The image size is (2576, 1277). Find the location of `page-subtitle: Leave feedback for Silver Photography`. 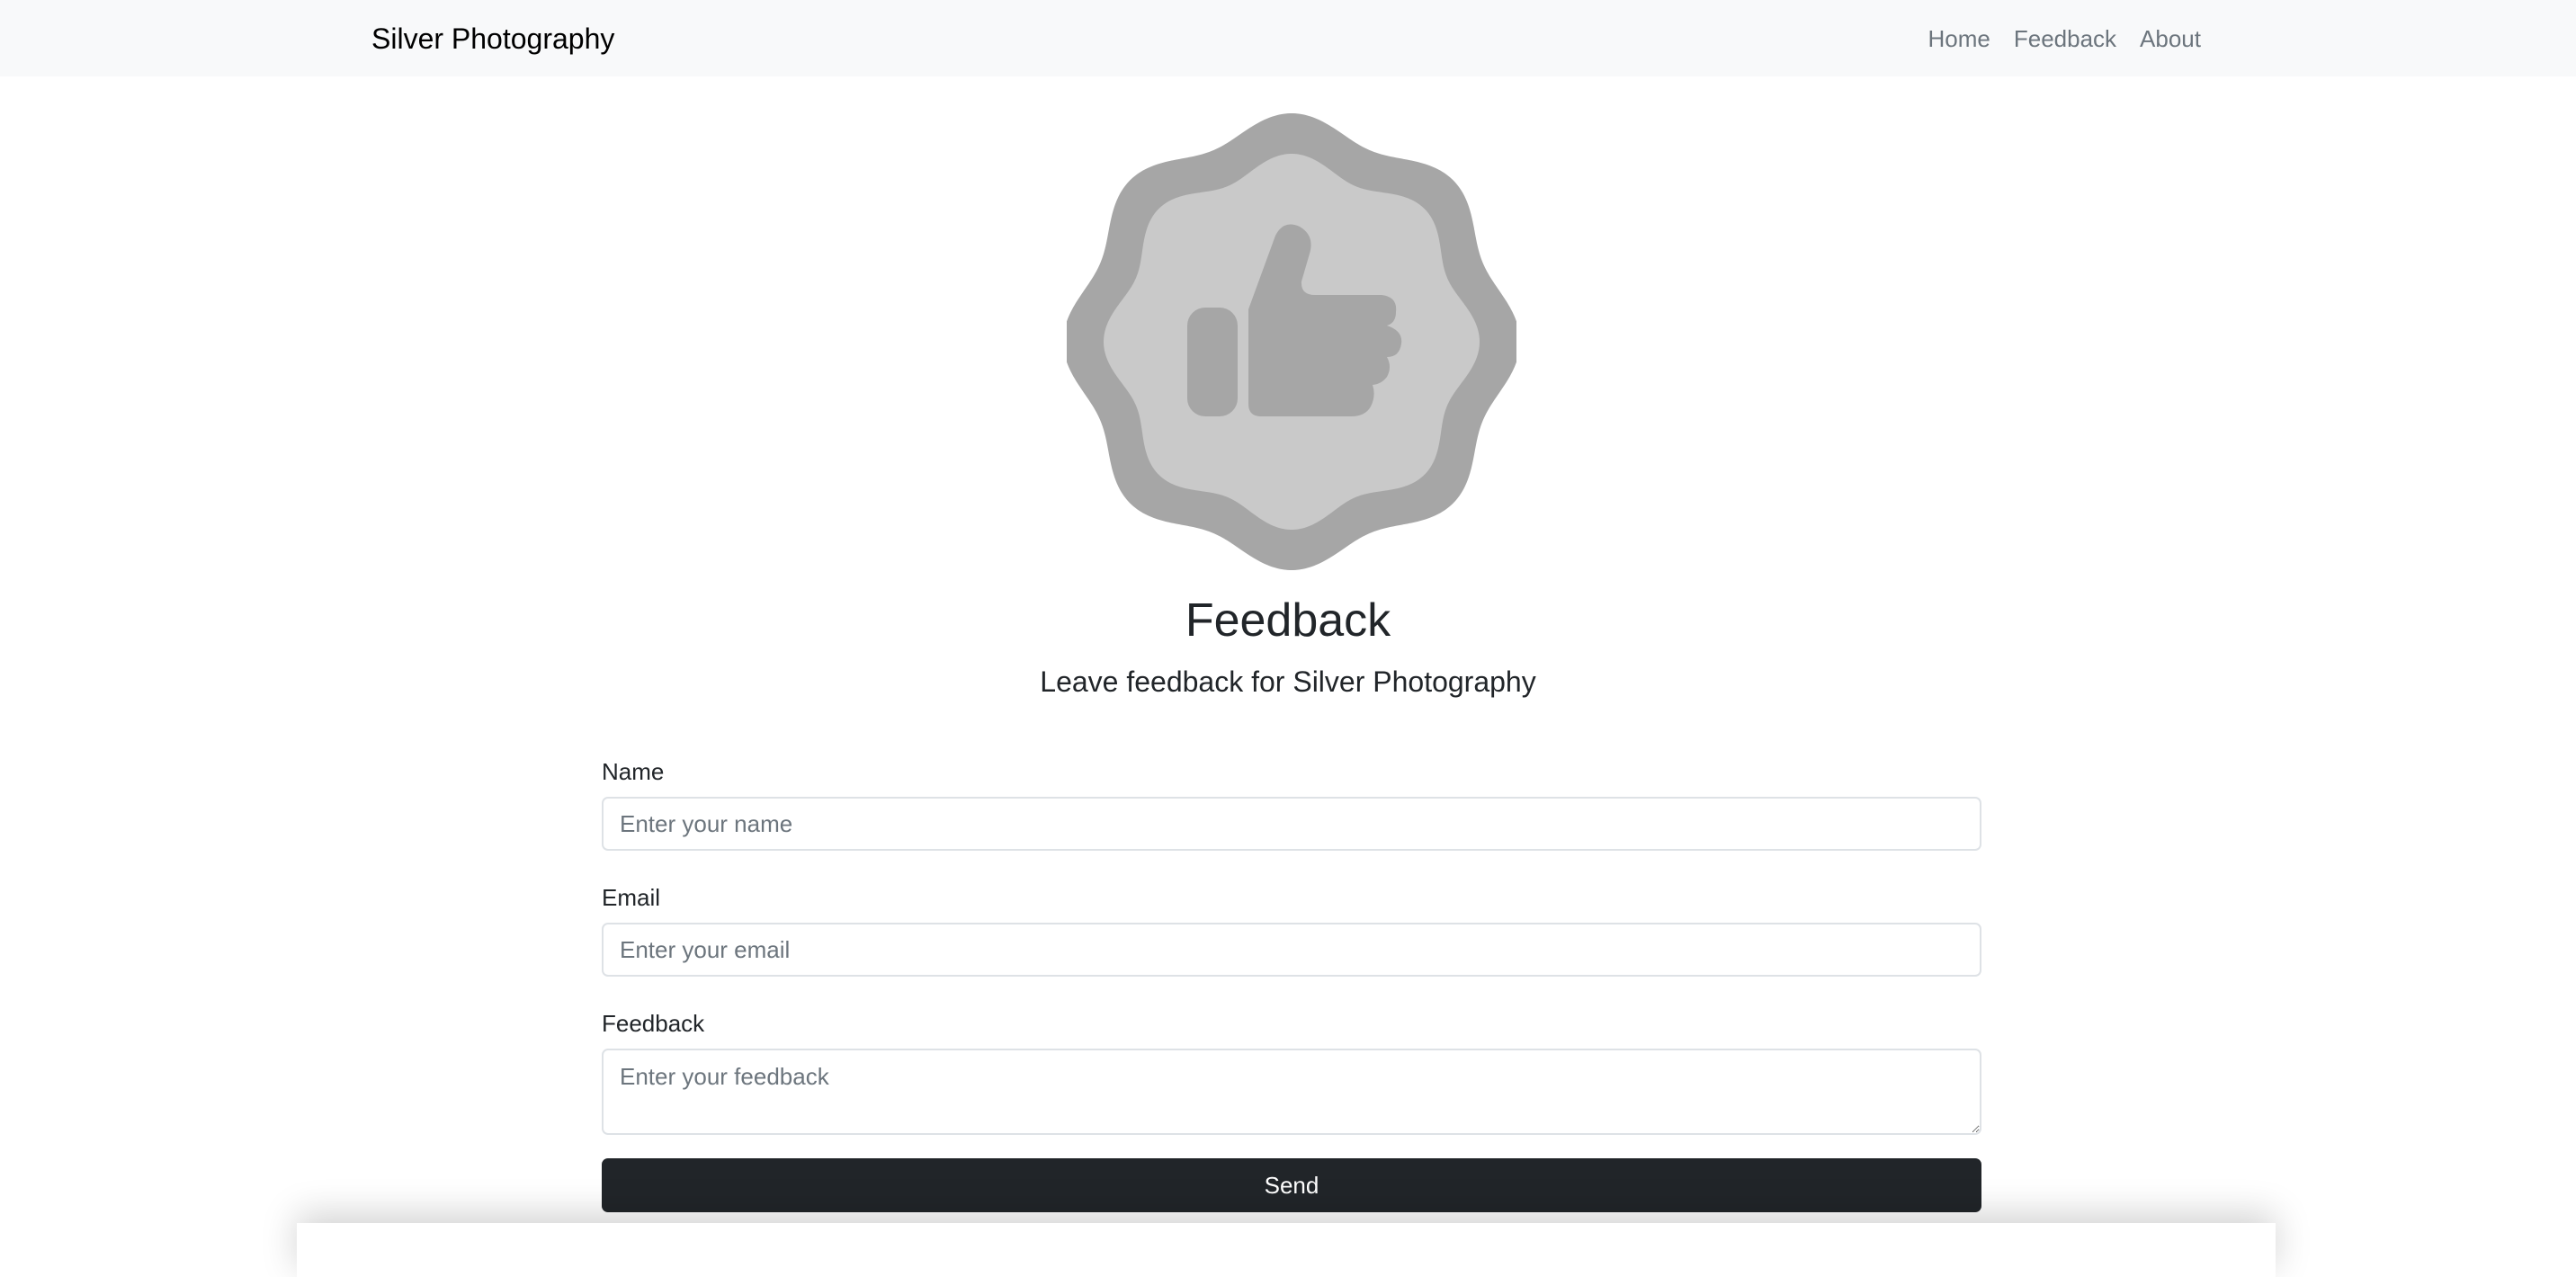

page-subtitle: Leave feedback for Silver Photography is located at coordinates (1288, 681).